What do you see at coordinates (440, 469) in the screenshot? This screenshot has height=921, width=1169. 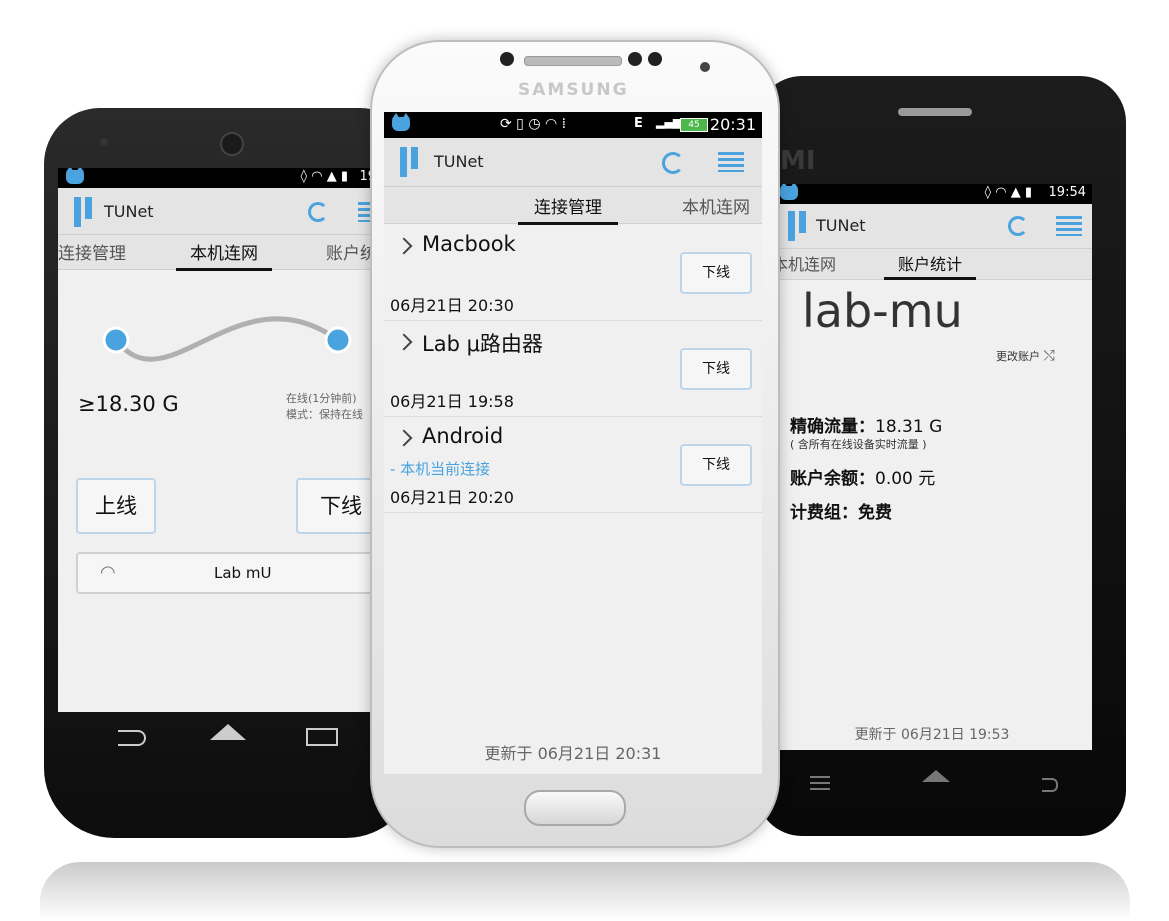 I see `device-note: - 本机当前连接` at bounding box center [440, 469].